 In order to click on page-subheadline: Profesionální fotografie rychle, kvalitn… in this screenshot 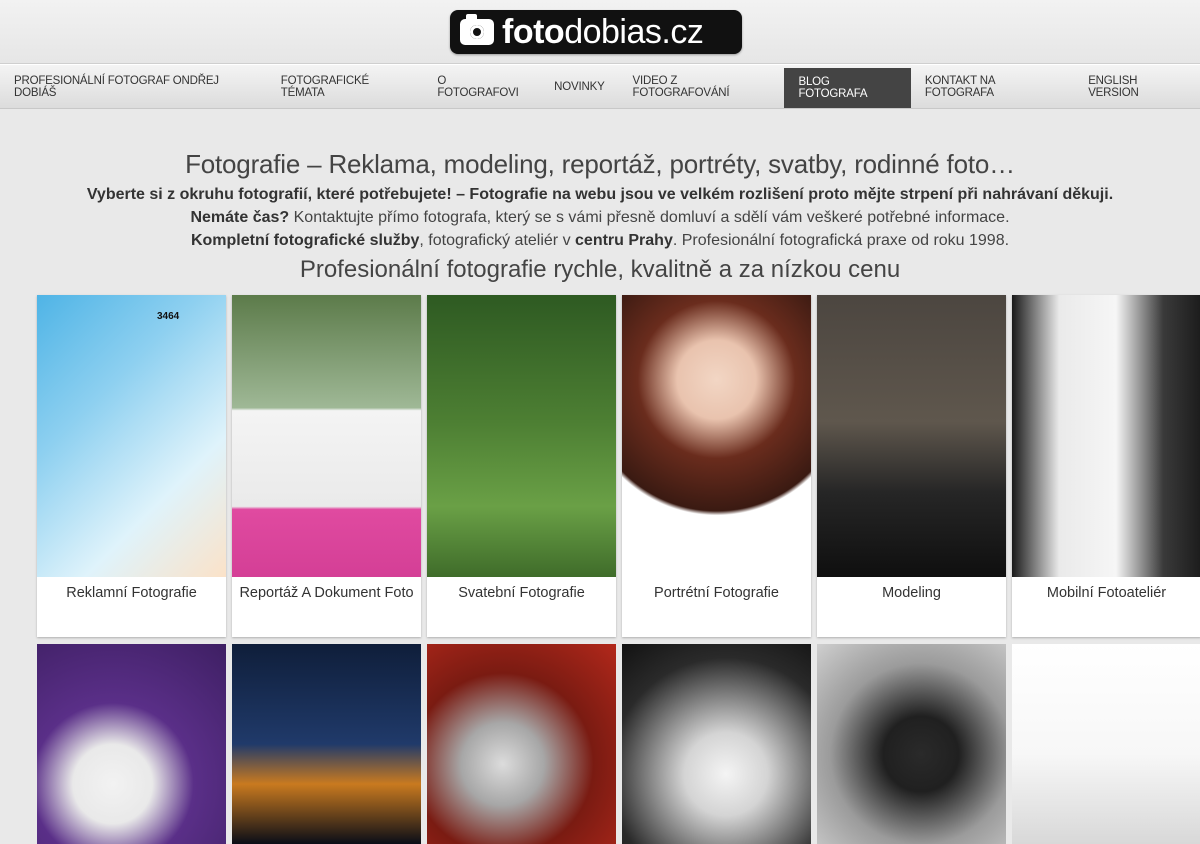, I will do `click(600, 269)`.